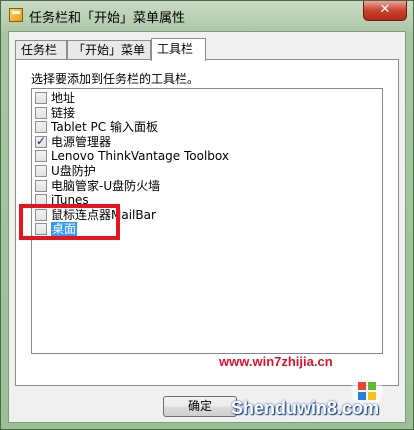 This screenshot has height=430, width=414. Describe the element at coordinates (207, 16) in the screenshot. I see `title-bar: 任务栏和「开始」菜单属性 ✕` at that location.